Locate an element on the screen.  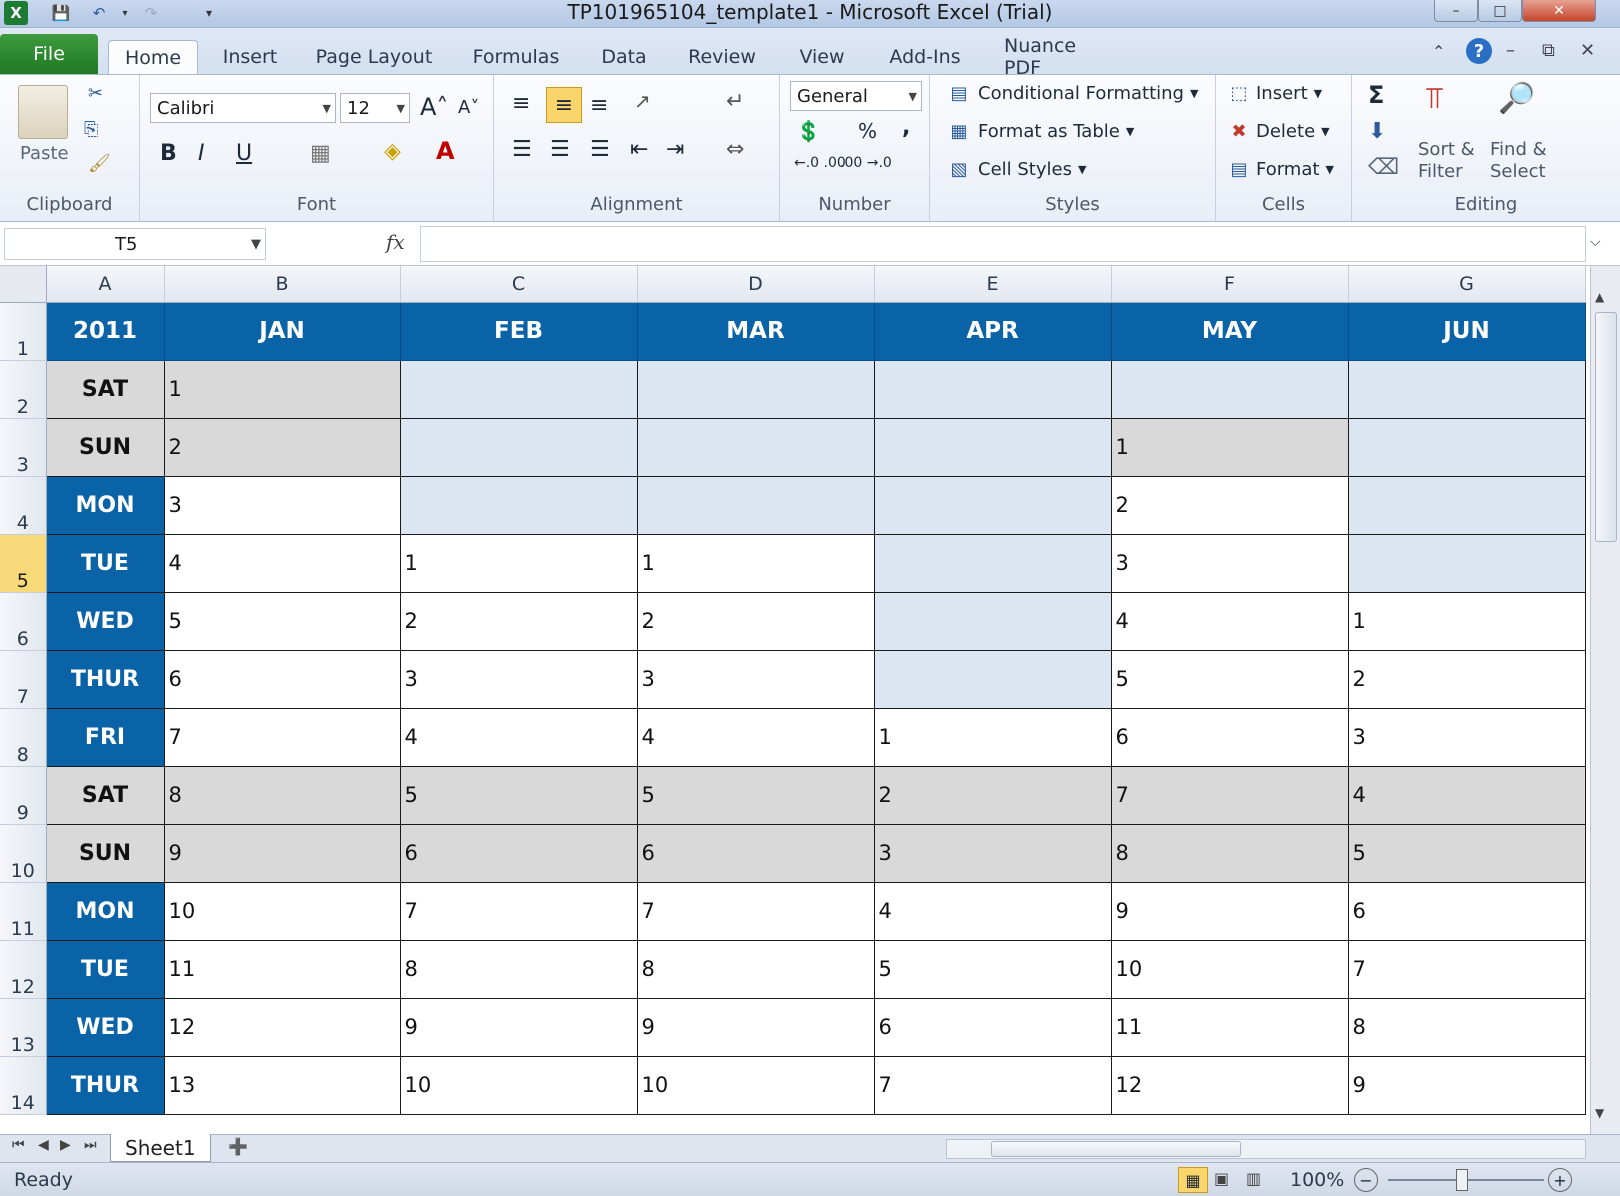
font-color-icon: A is located at coordinates (445, 151).